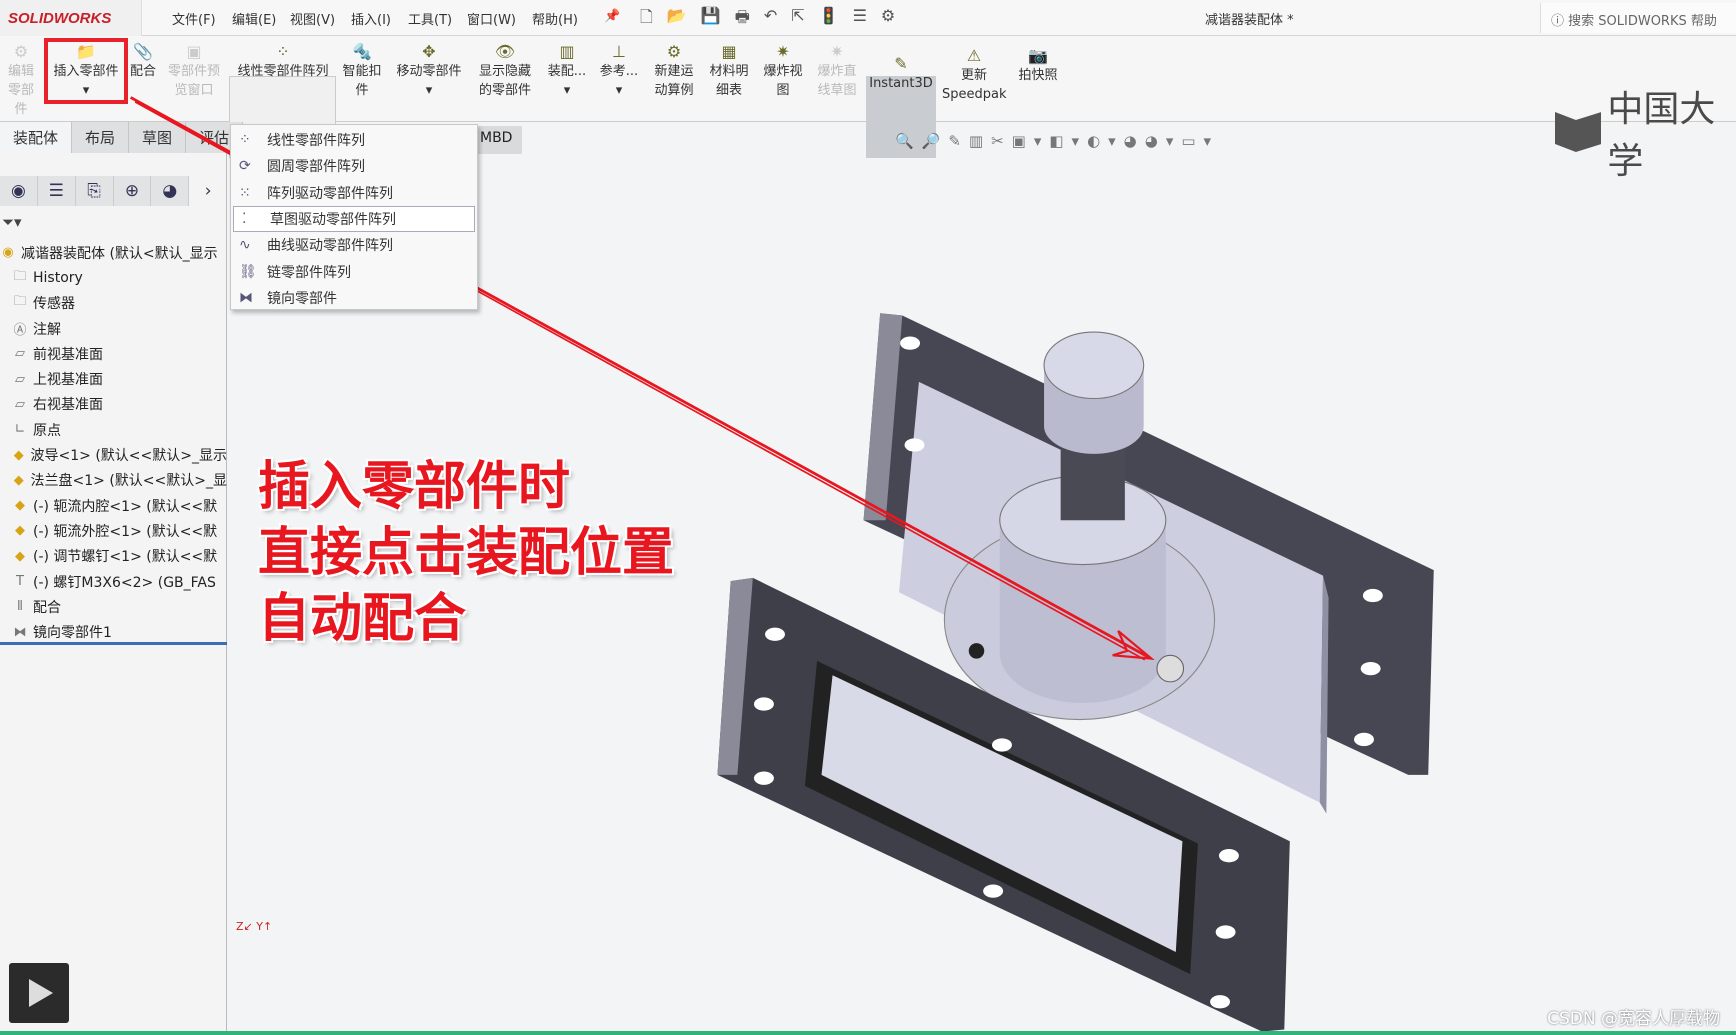 Image resolution: width=1736 pixels, height=1035 pixels. What do you see at coordinates (113, 530) in the screenshot?
I see `tree-item: ◆ (-) 轭流外腔<1> (默认<<默` at bounding box center [113, 530].